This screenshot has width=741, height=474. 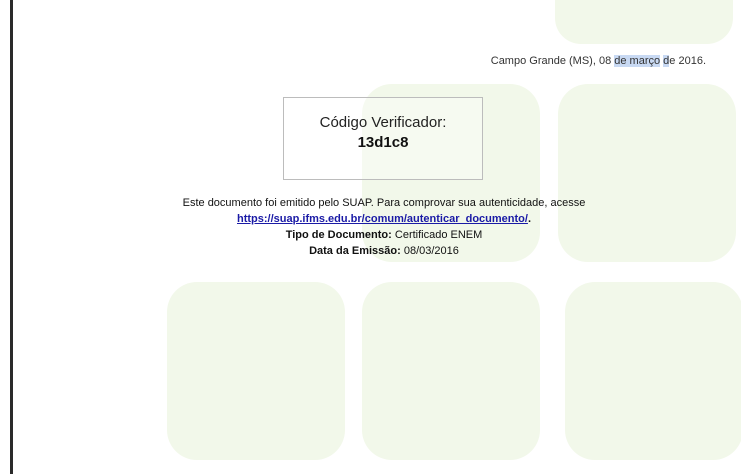 I want to click on document-type-line: Tipo de Documento: Certificado ENEM, so click(x=370, y=235).